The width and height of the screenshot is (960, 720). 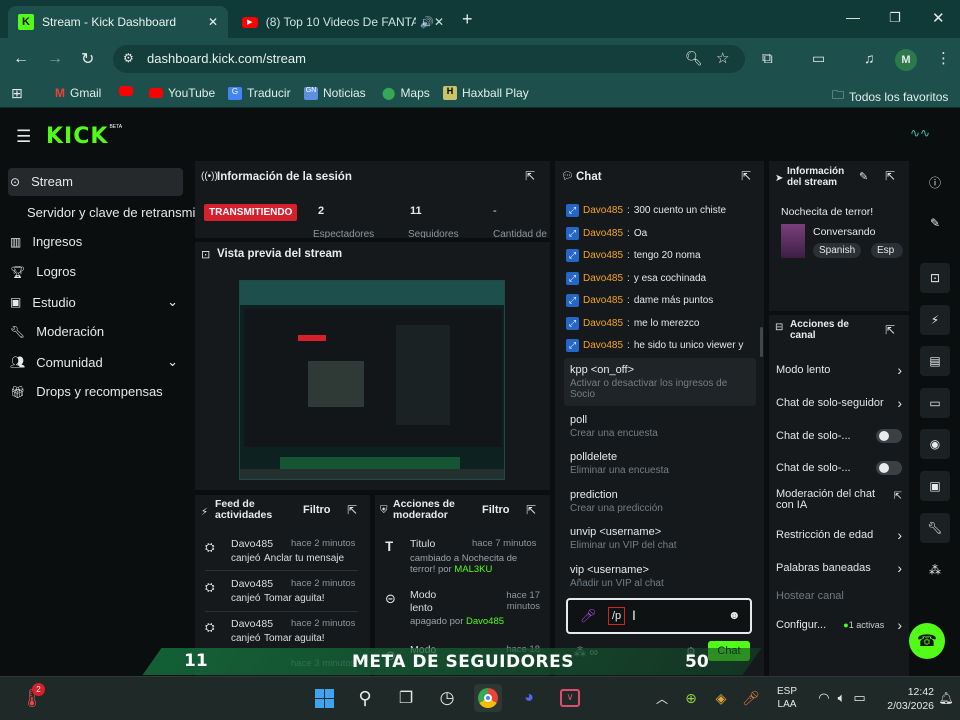 What do you see at coordinates (662, 538) in the screenshot?
I see `command-item: unvip <username> Eliminar un VIP del chat` at bounding box center [662, 538].